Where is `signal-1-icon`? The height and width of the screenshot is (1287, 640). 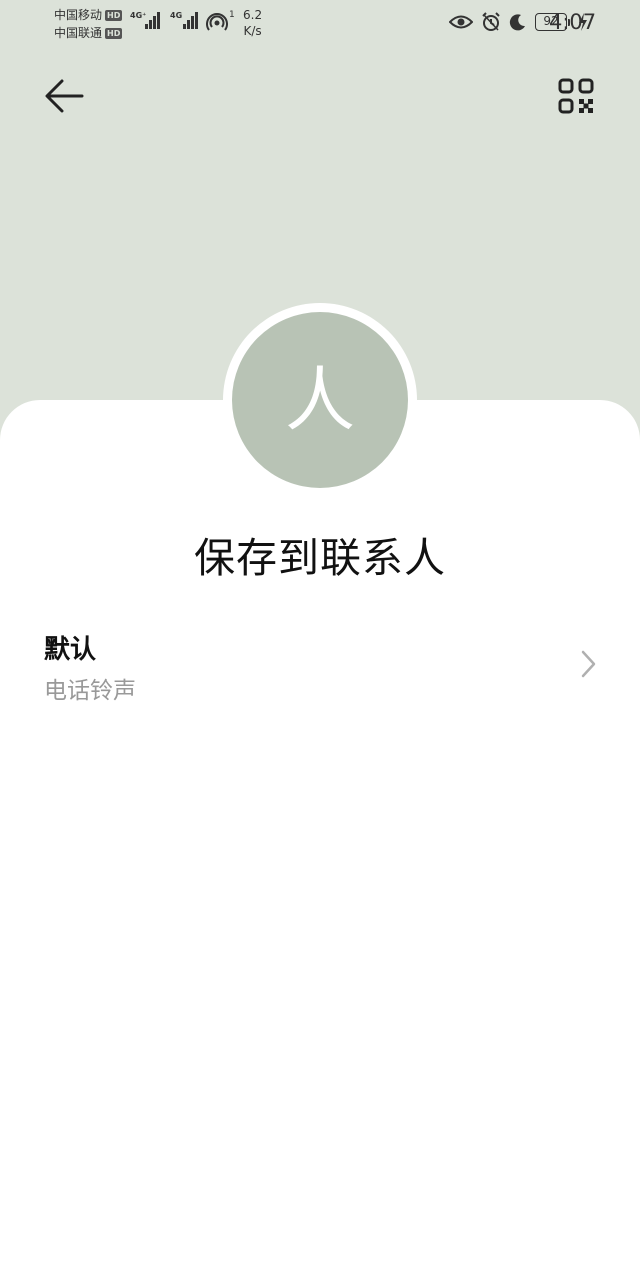
signal-1-icon is located at coordinates (152, 20).